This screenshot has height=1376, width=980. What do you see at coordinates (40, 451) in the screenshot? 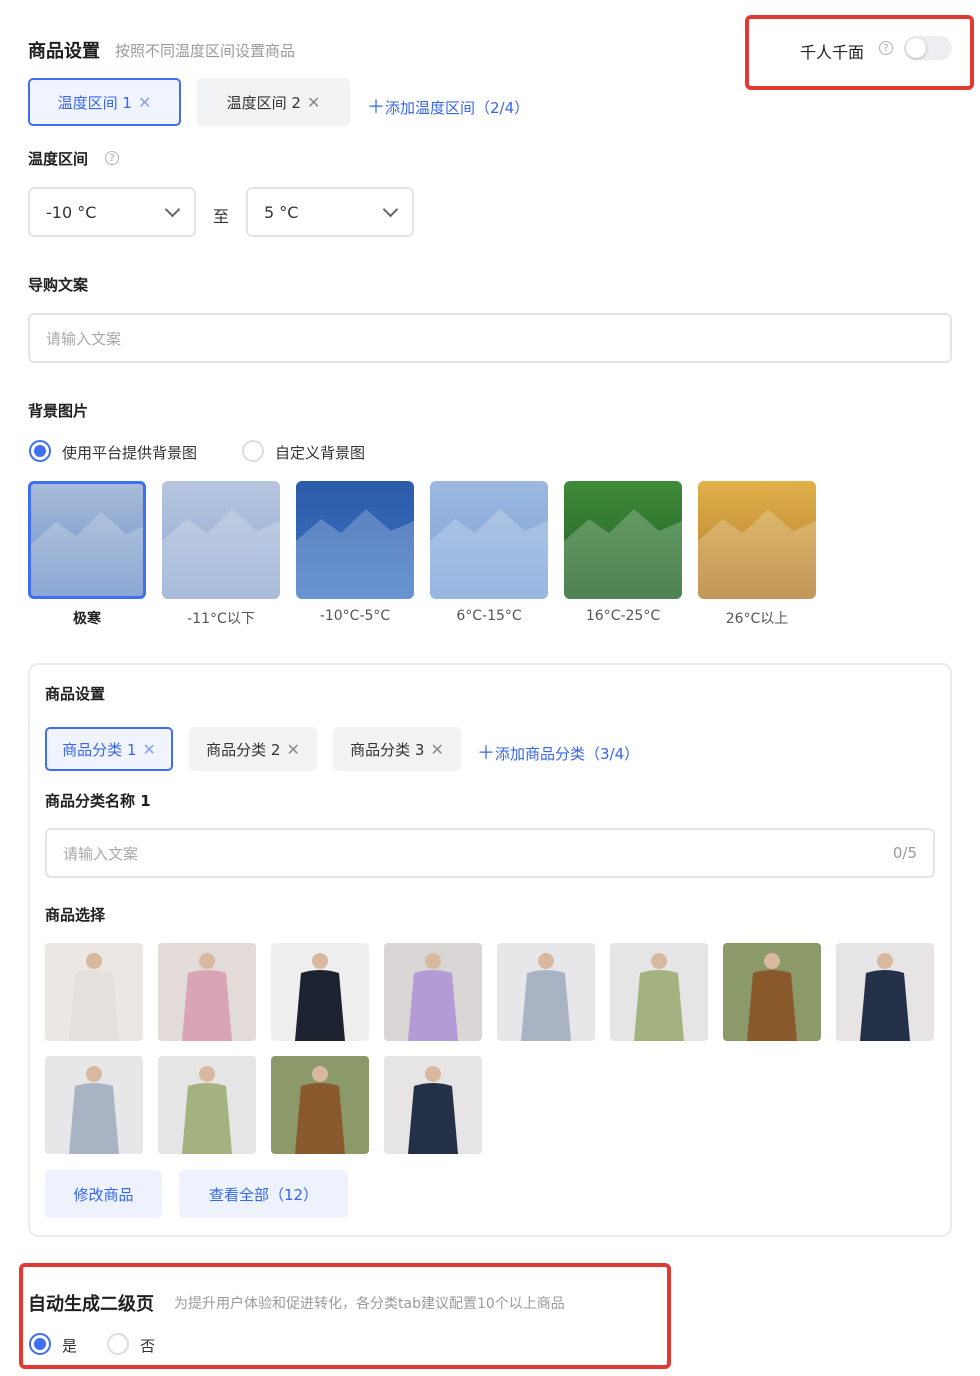
I see `radio-platform-background` at bounding box center [40, 451].